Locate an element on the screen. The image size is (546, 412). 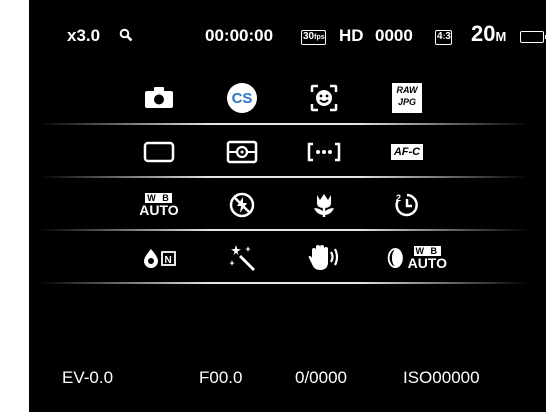
metering-icon is located at coordinates (242, 152).